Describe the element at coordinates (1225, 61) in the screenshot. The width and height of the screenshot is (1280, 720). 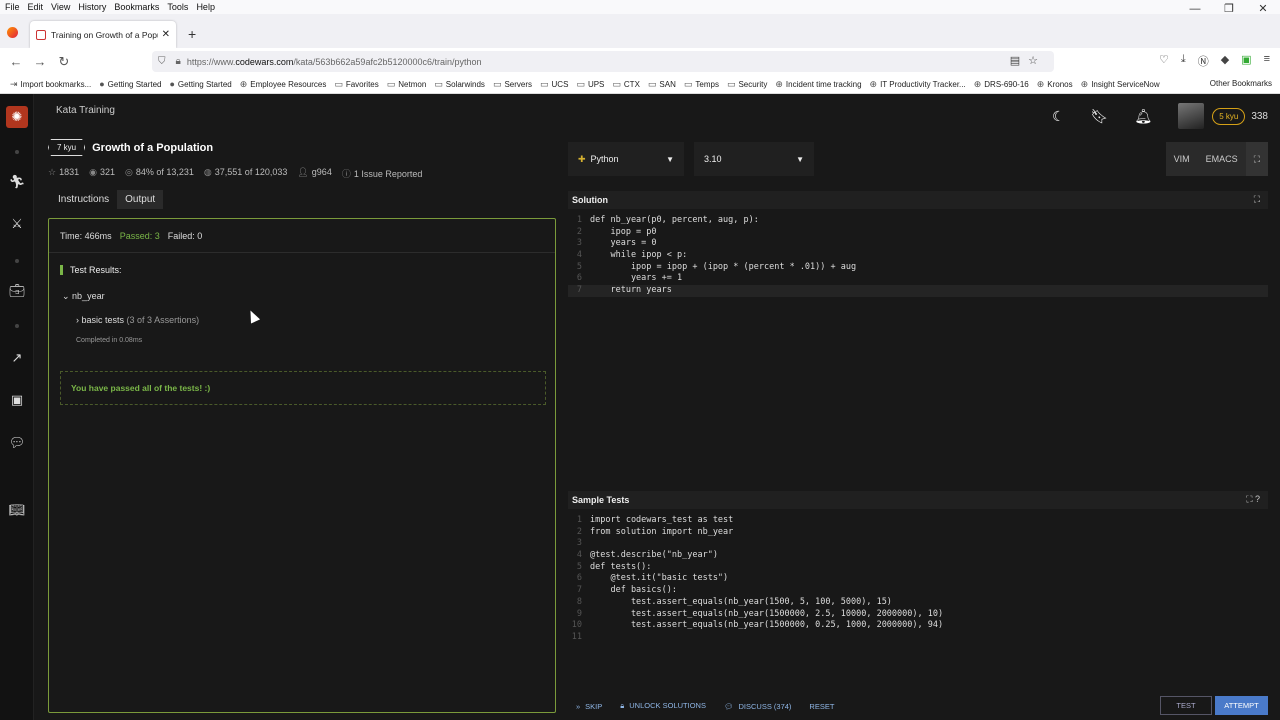
I see `extension-spy-icon: ◆` at that location.